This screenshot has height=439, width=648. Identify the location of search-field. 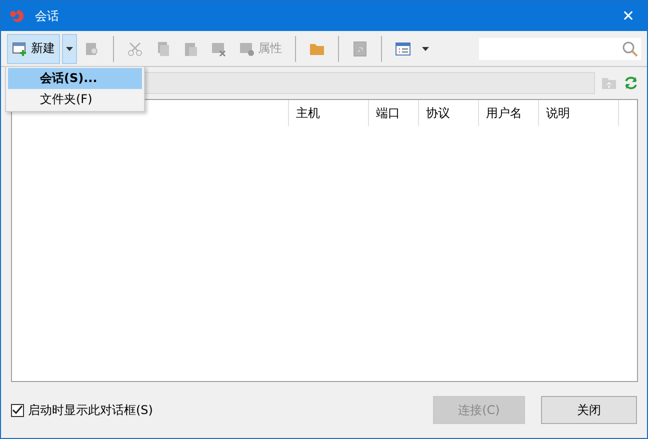
(560, 49).